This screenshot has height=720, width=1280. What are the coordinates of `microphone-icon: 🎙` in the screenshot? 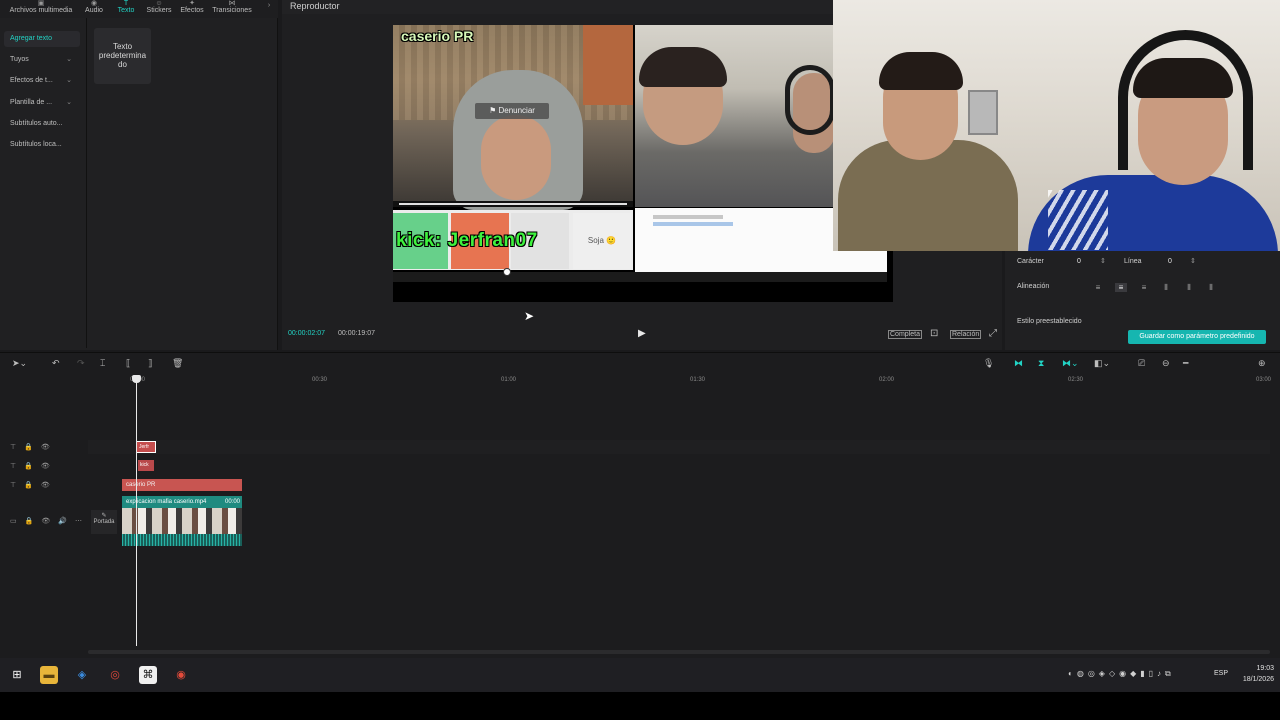 It's located at (988, 363).